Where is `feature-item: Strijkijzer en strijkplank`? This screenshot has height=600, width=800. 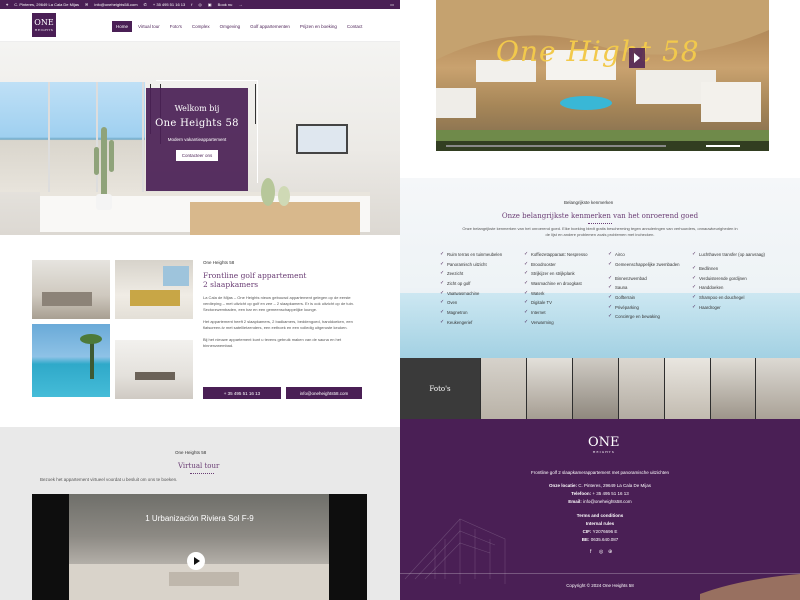
feature-item: Strijkijzer en strijkplank is located at coordinates (565, 276).